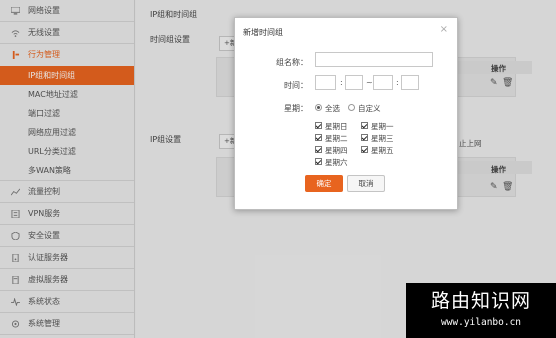 The image size is (556, 338). What do you see at coordinates (332, 108) in the screenshot?
I see `radio-select-all-label: 全选` at bounding box center [332, 108].